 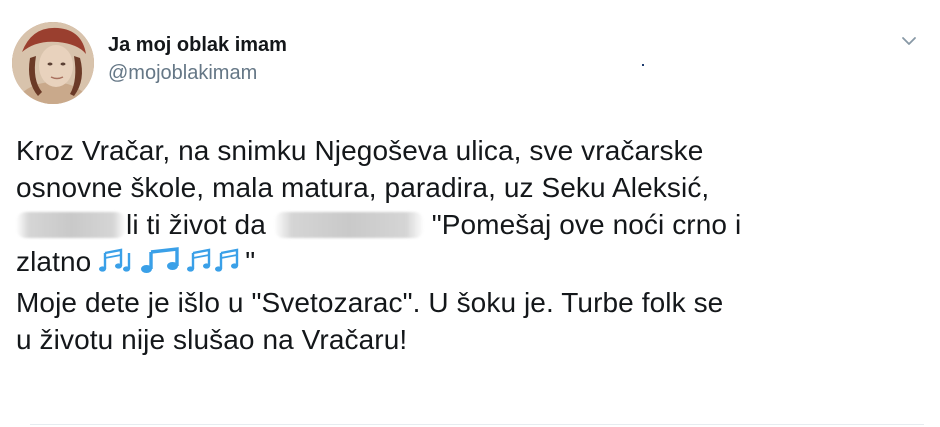 What do you see at coordinates (909, 41) in the screenshot?
I see `chevron-down-icon` at bounding box center [909, 41].